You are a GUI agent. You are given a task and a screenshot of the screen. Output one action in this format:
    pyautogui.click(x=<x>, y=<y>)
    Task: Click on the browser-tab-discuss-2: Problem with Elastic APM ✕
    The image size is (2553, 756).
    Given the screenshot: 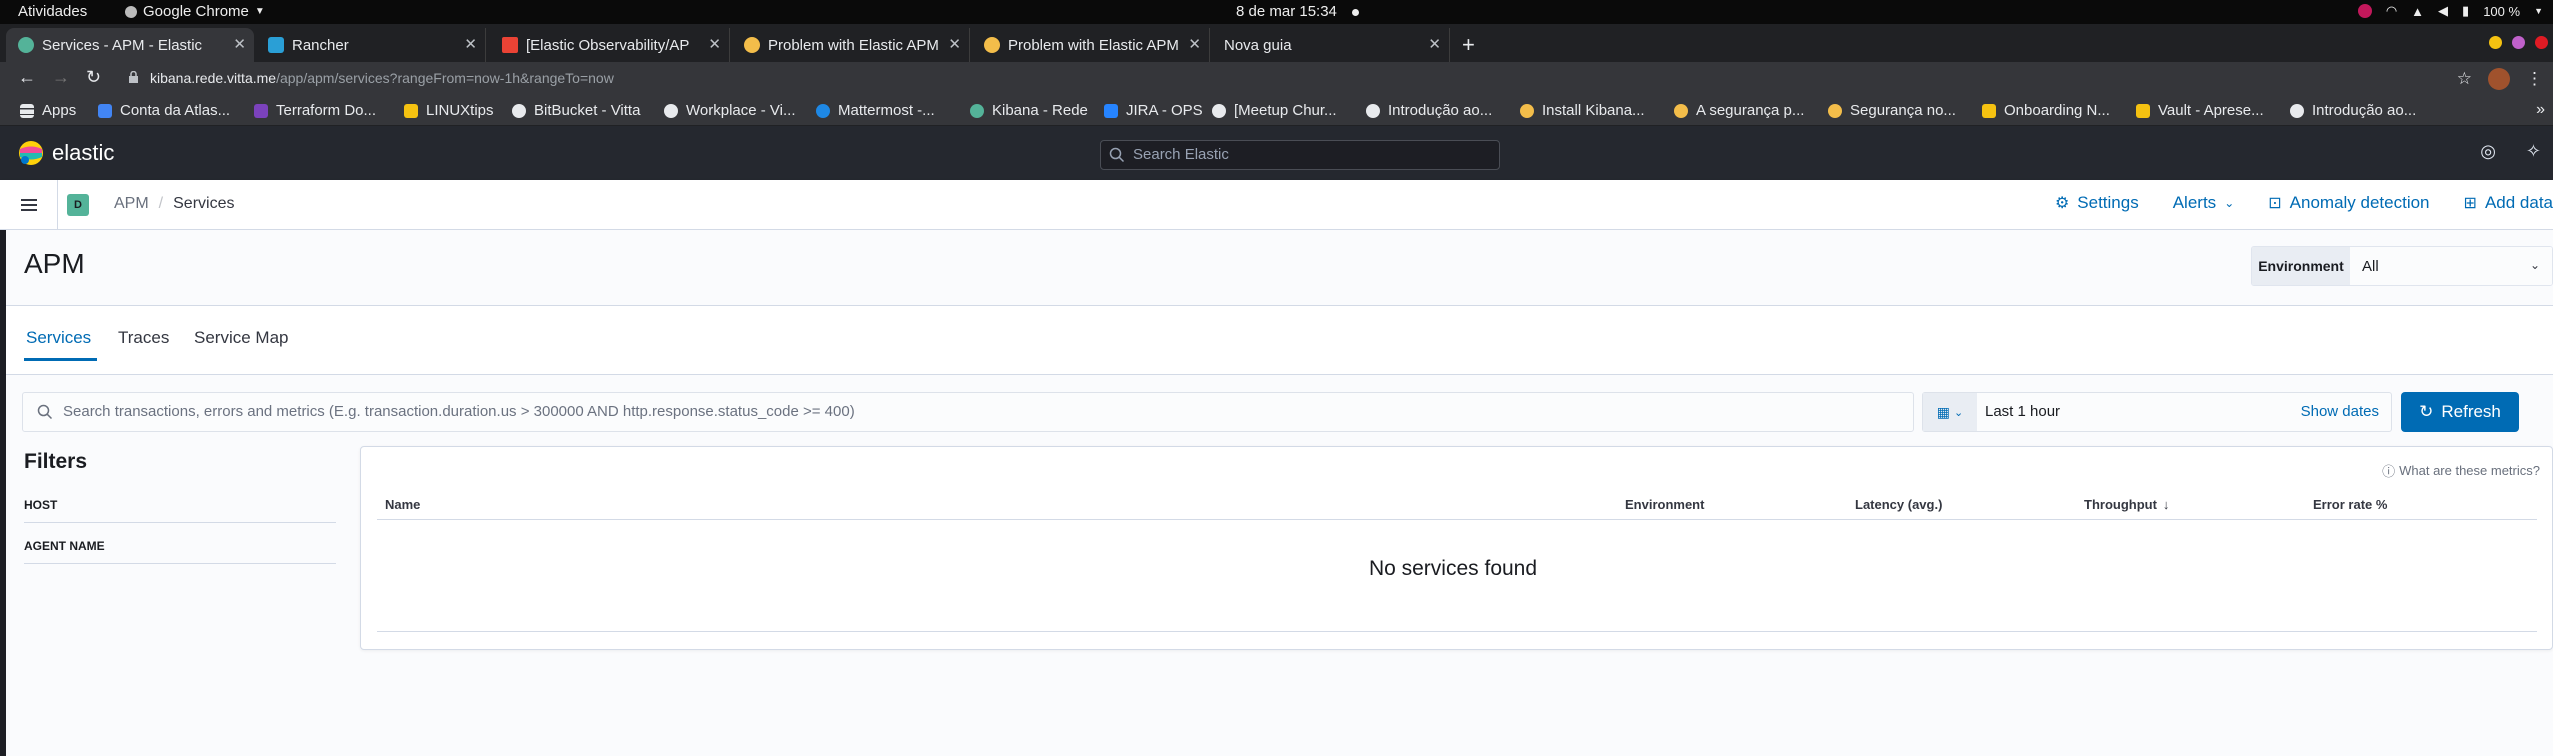 What is the action you would take?
    pyautogui.click(x=1091, y=45)
    